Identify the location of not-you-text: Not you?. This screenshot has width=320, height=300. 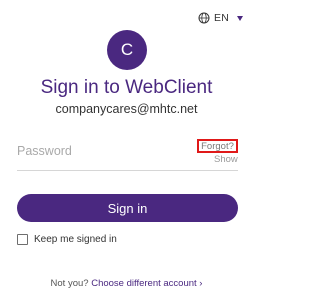
(69, 283).